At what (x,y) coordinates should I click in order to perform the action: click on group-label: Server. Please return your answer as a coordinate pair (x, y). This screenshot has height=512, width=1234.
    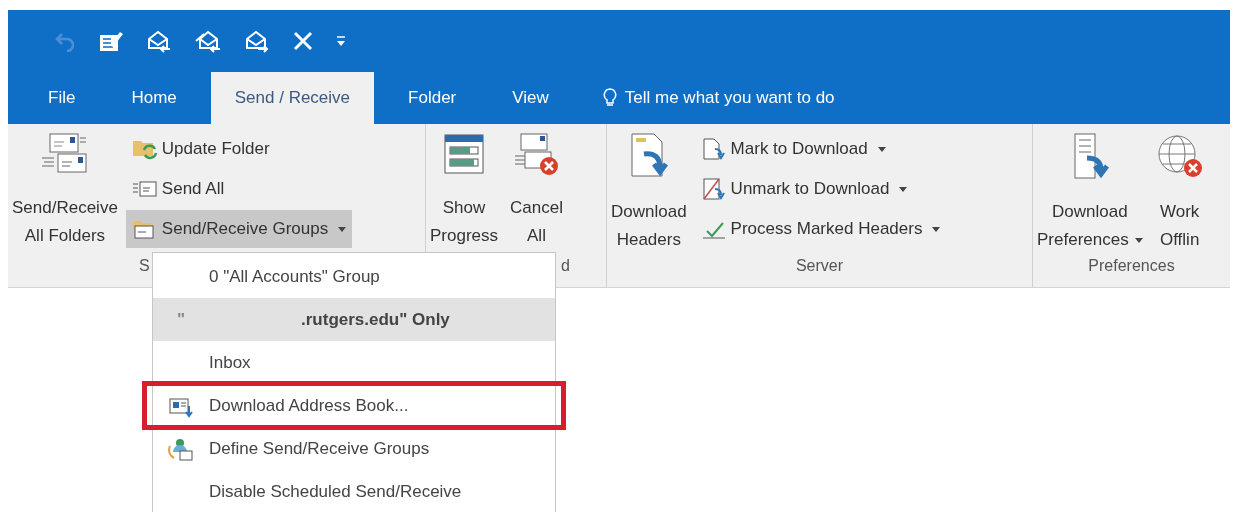
    Looking at the image, I should click on (819, 266).